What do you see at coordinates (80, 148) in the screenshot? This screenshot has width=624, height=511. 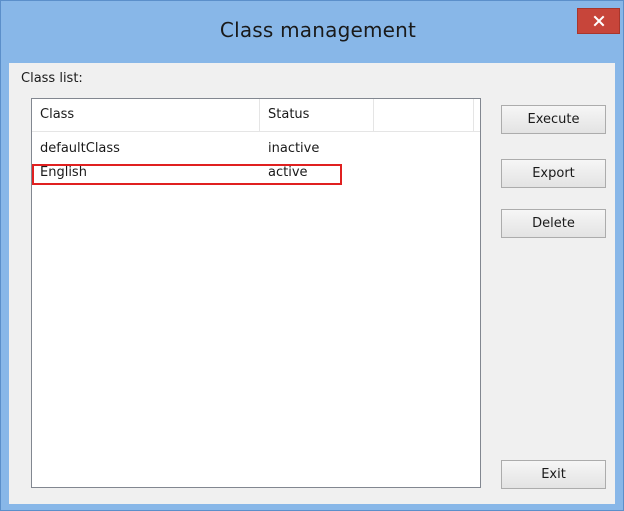 I see `cell-class: defaultClass` at bounding box center [80, 148].